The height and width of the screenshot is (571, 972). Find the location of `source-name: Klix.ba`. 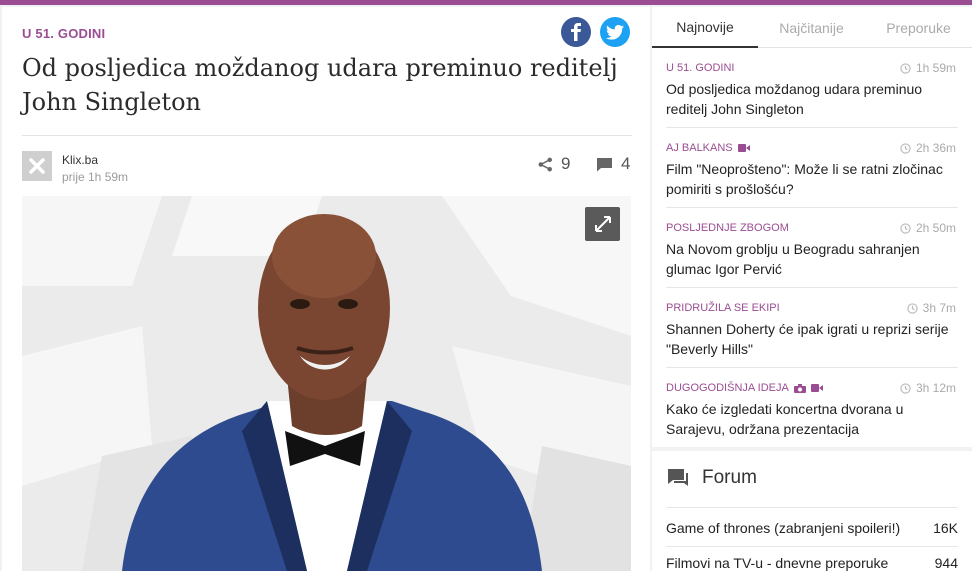

source-name: Klix.ba is located at coordinates (80, 160).